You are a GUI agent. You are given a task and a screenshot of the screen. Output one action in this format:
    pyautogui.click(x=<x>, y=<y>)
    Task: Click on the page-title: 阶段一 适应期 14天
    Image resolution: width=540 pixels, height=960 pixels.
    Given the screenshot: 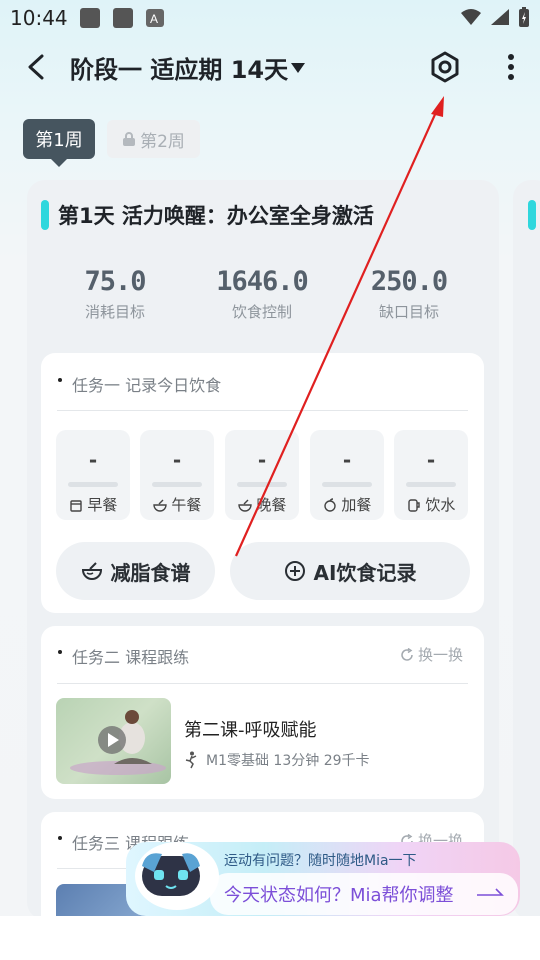 What is the action you would take?
    pyautogui.click(x=179, y=67)
    